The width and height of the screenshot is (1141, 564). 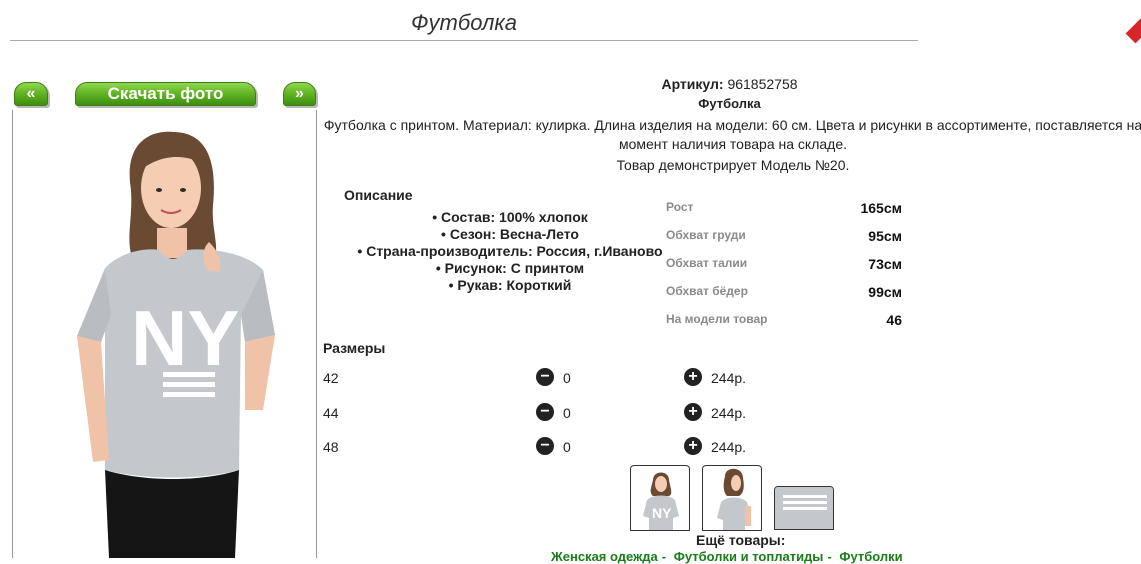 I want to click on prev-photo-button: «, so click(x=31, y=94).